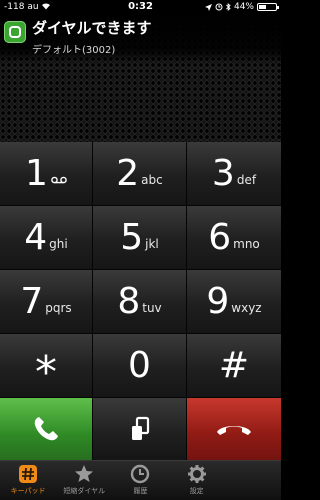 The width and height of the screenshot is (320, 500). I want to click on voicemail-icon, so click(59, 179).